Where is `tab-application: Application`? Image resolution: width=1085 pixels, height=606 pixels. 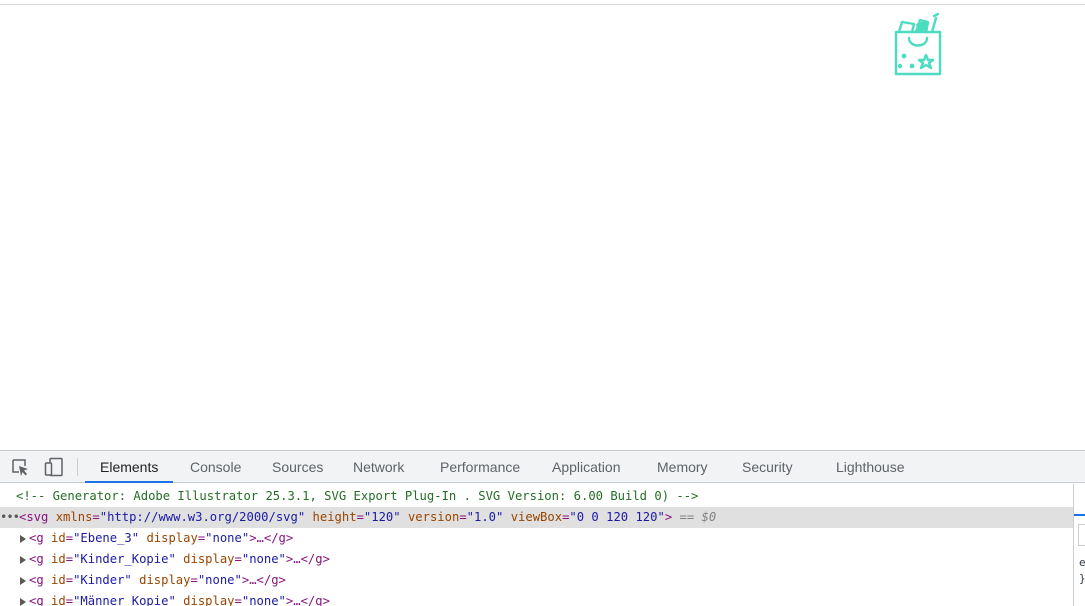
tab-application: Application is located at coordinates (586, 467).